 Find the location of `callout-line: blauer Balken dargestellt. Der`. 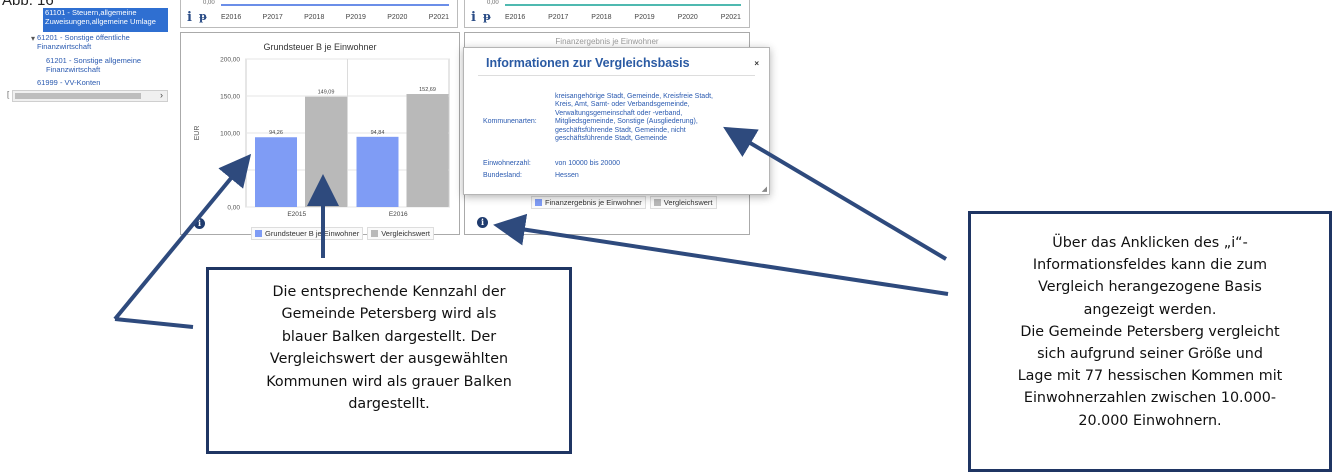

callout-line: blauer Balken dargestellt. Der is located at coordinates (389, 336).